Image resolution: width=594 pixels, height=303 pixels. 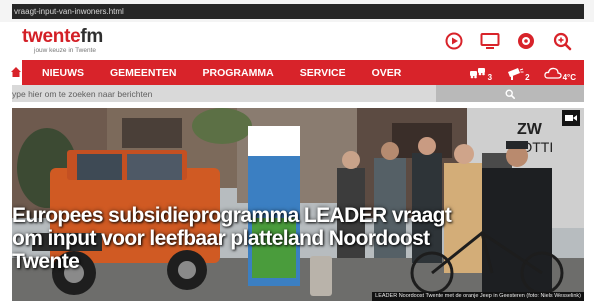 What do you see at coordinates (530, 129) in the screenshot?
I see `svg-text: ZW` at bounding box center [530, 129].